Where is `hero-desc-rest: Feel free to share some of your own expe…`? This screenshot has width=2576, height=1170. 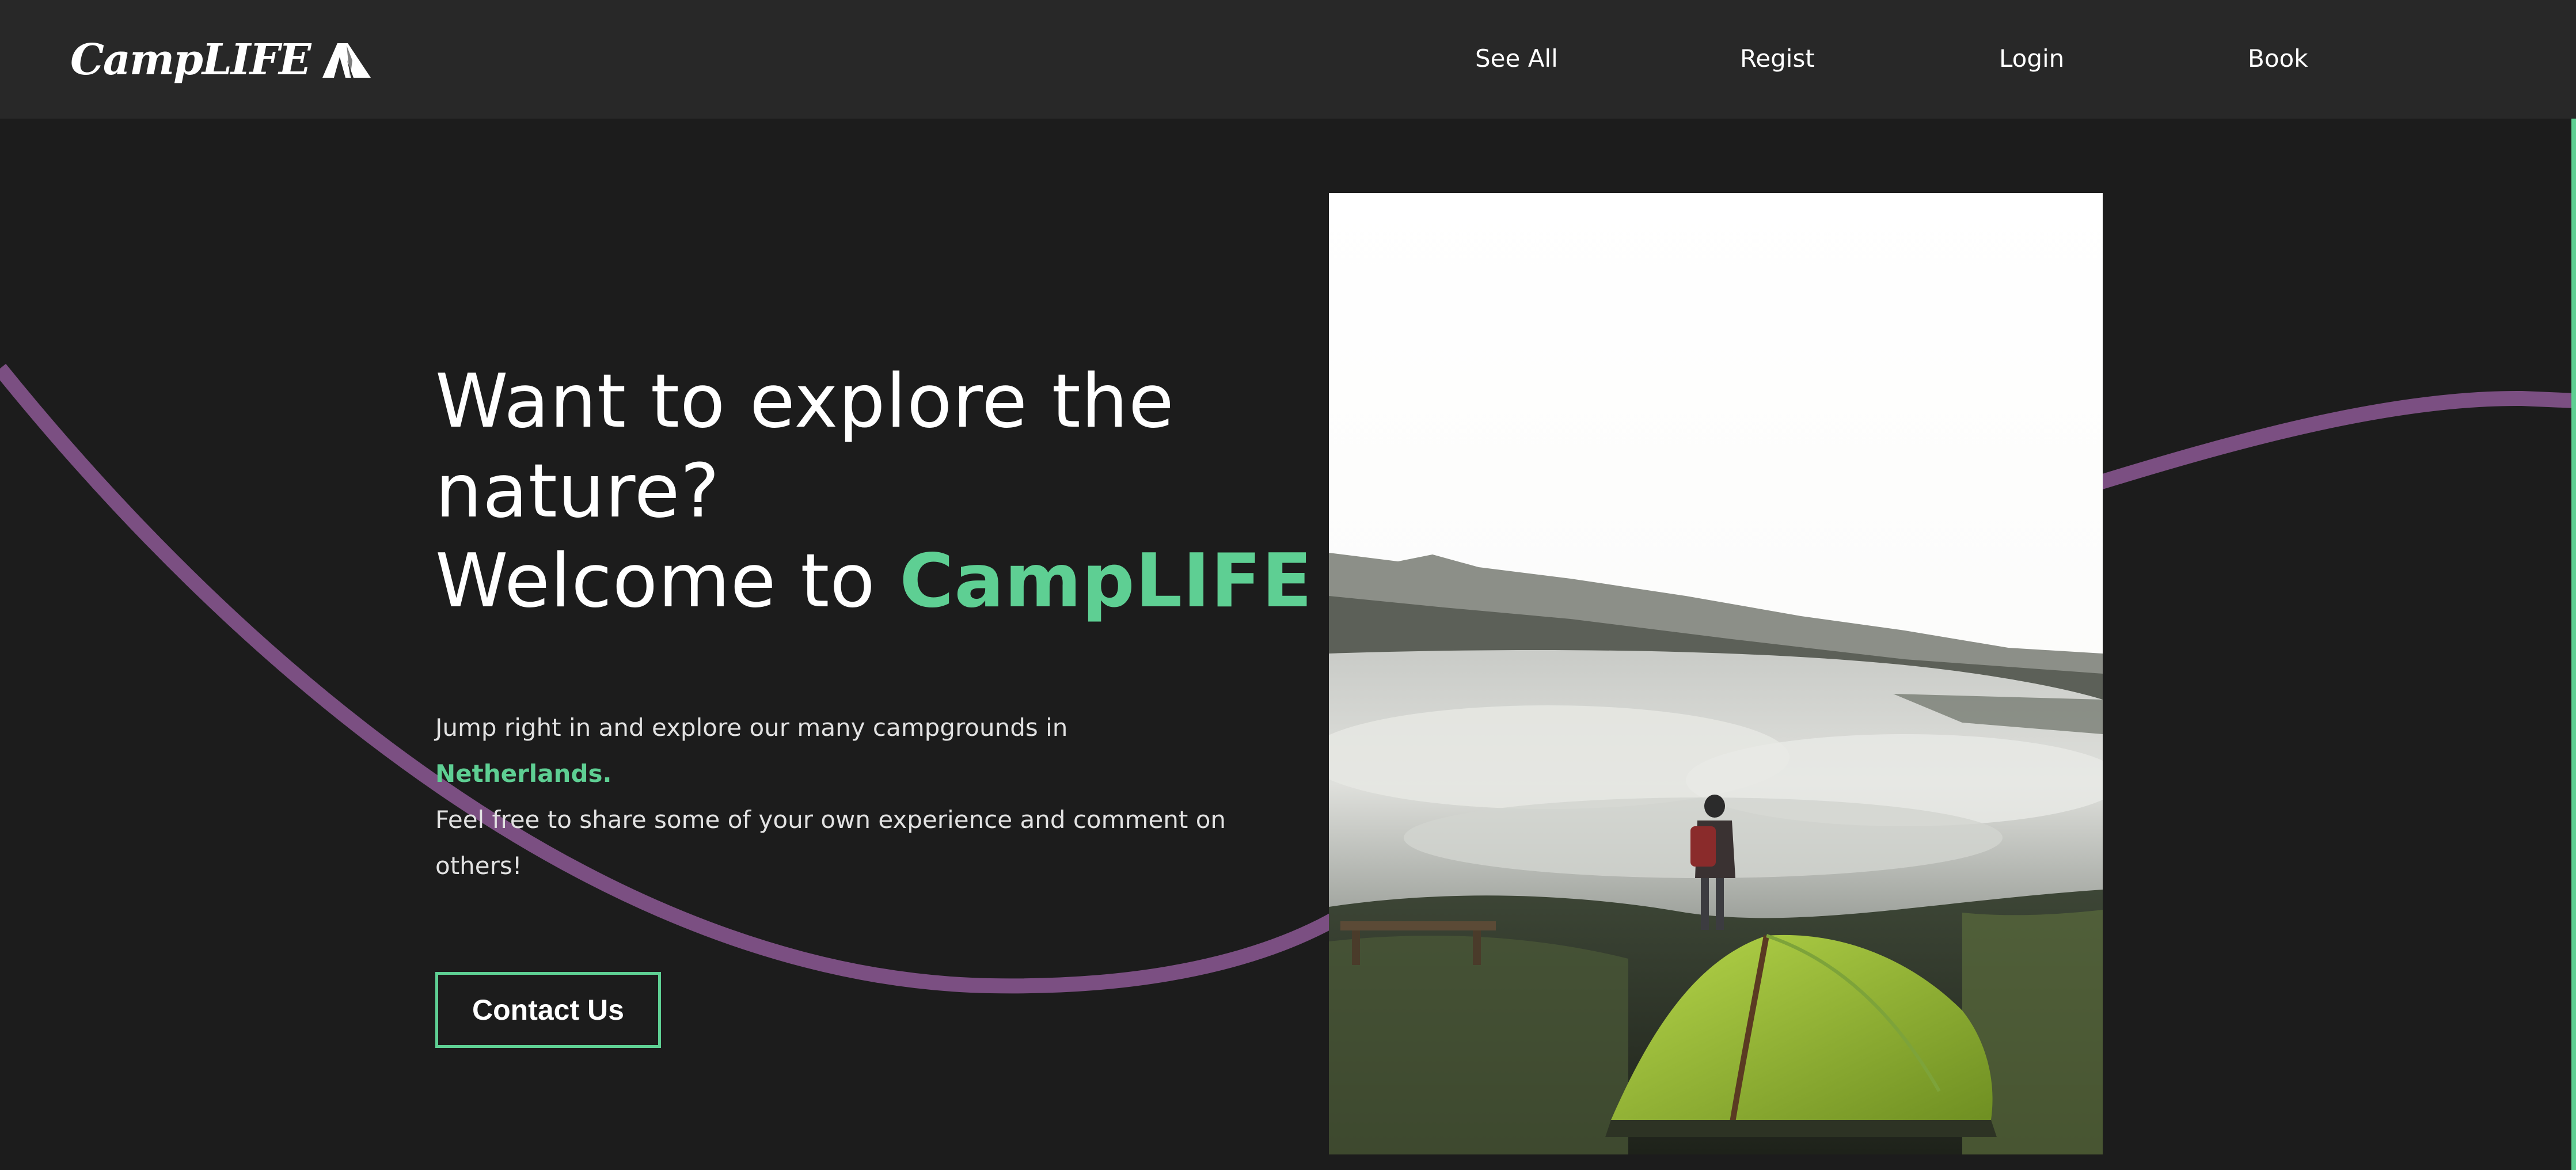
hero-desc-rest: Feel free to share some of your own expe… is located at coordinates (831, 843).